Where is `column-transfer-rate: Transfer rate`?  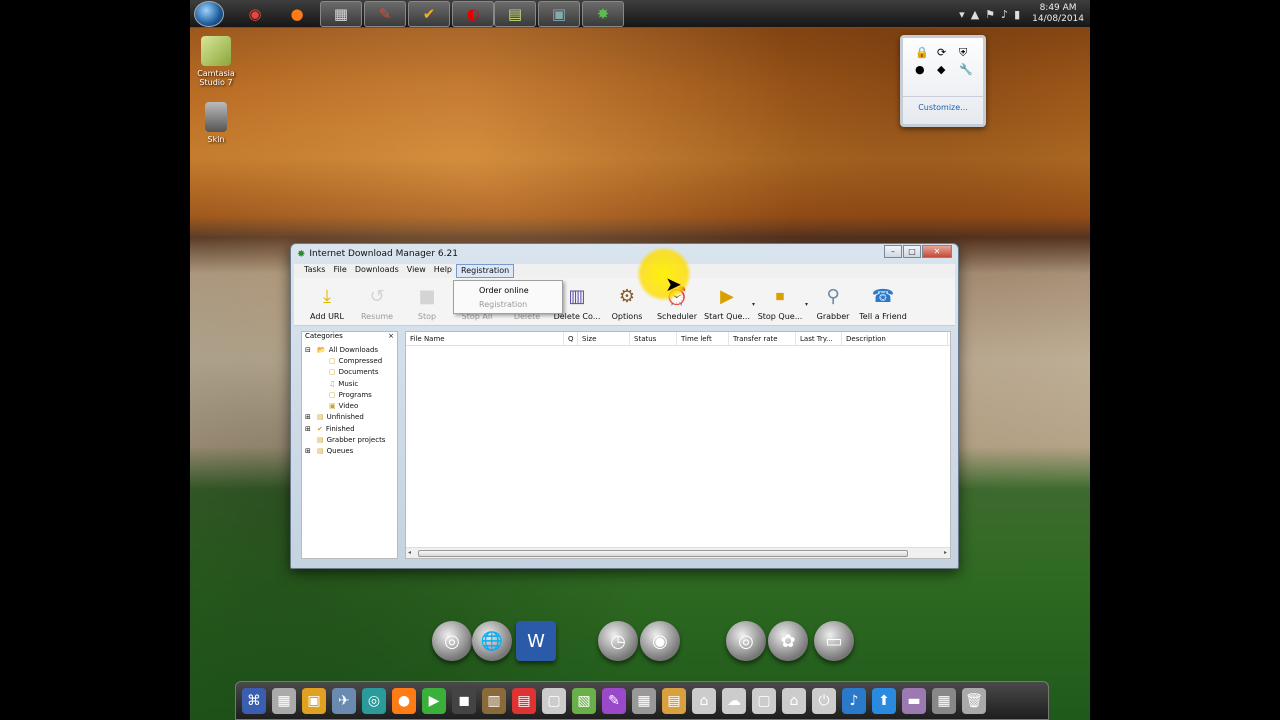 column-transfer-rate: Transfer rate is located at coordinates (762, 338).